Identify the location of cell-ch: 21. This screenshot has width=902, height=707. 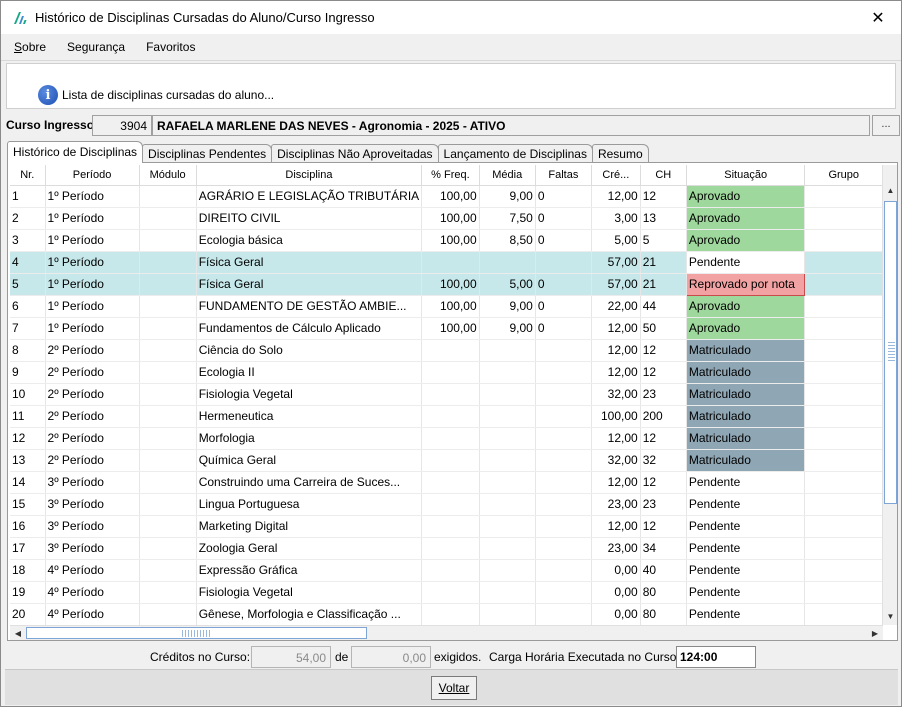
(663, 262).